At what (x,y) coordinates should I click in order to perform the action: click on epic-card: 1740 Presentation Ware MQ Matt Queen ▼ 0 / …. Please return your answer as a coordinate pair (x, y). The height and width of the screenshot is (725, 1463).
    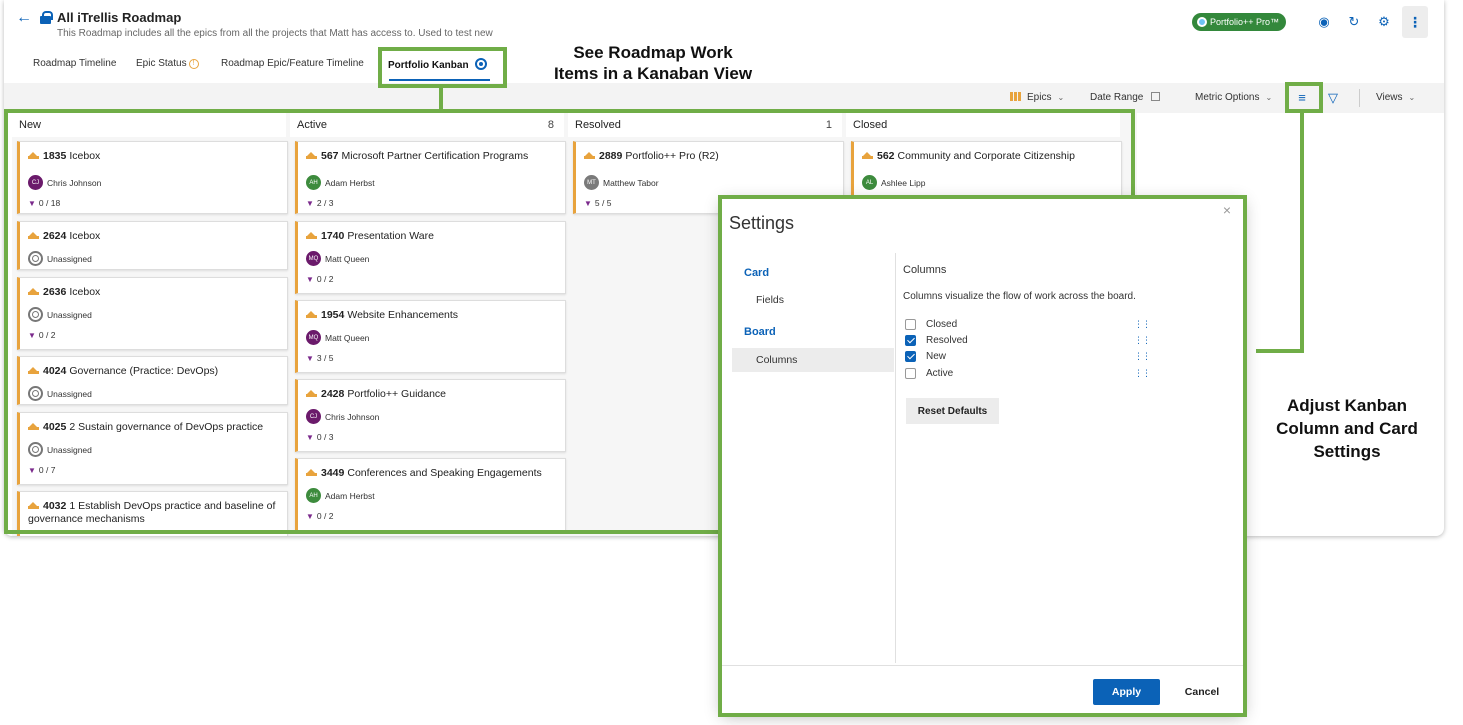
    Looking at the image, I should click on (430, 257).